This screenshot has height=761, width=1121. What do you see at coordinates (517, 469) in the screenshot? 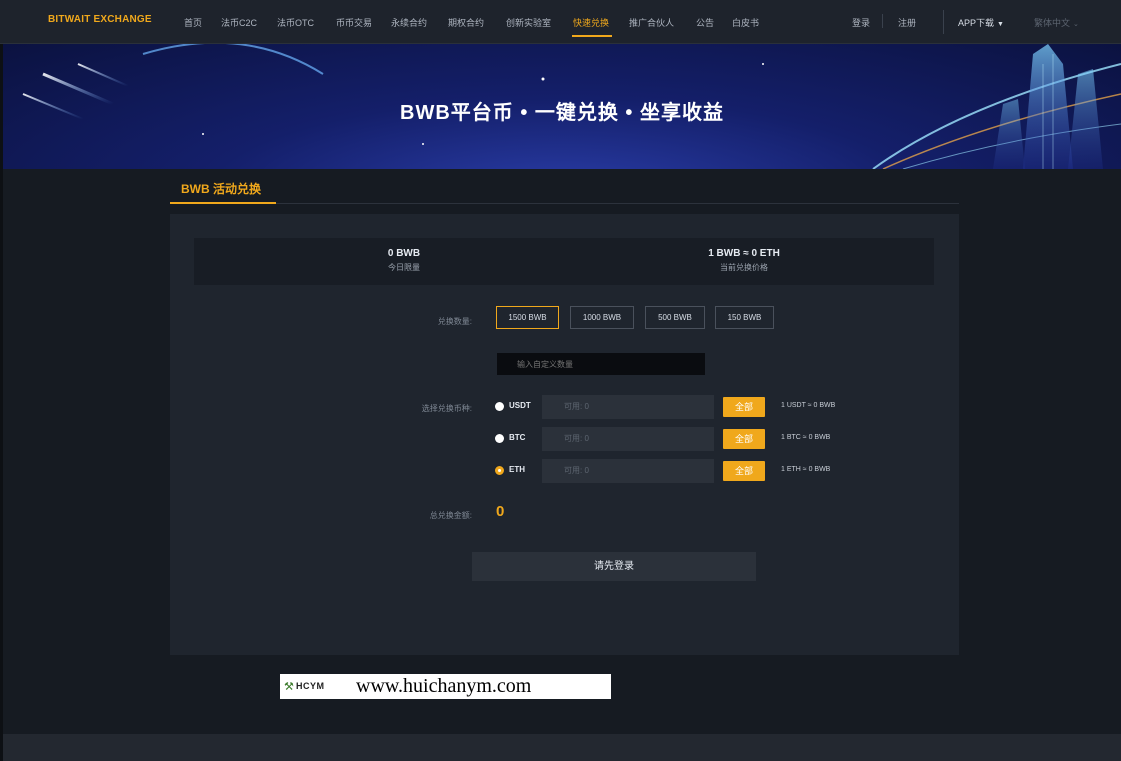
I see `coin-name-eth: ETH` at bounding box center [517, 469].